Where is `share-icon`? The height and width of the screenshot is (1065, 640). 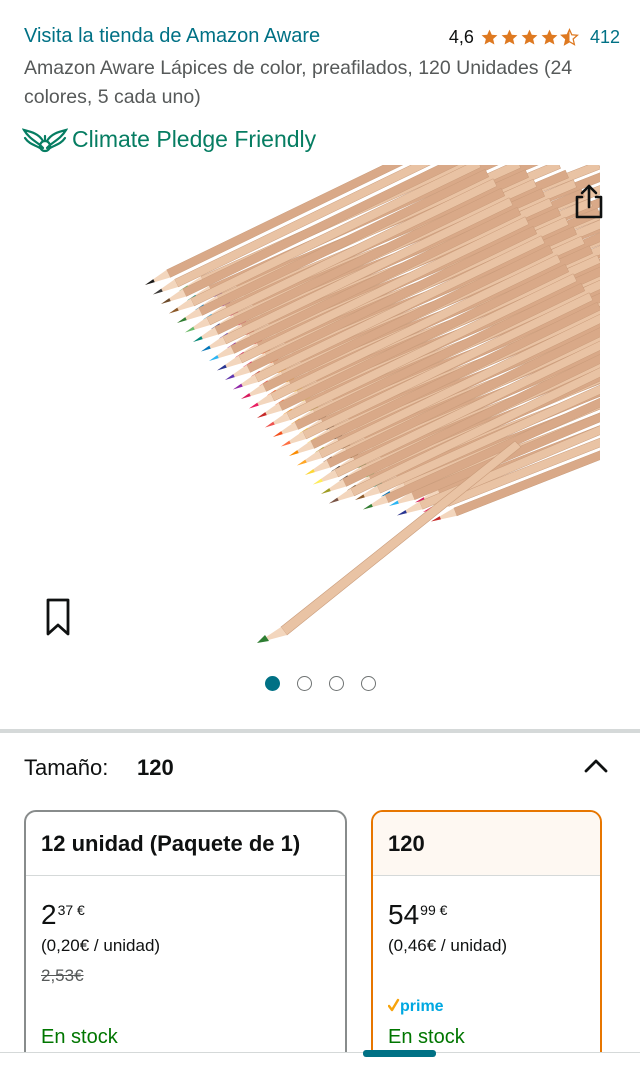
share-icon is located at coordinates (589, 202).